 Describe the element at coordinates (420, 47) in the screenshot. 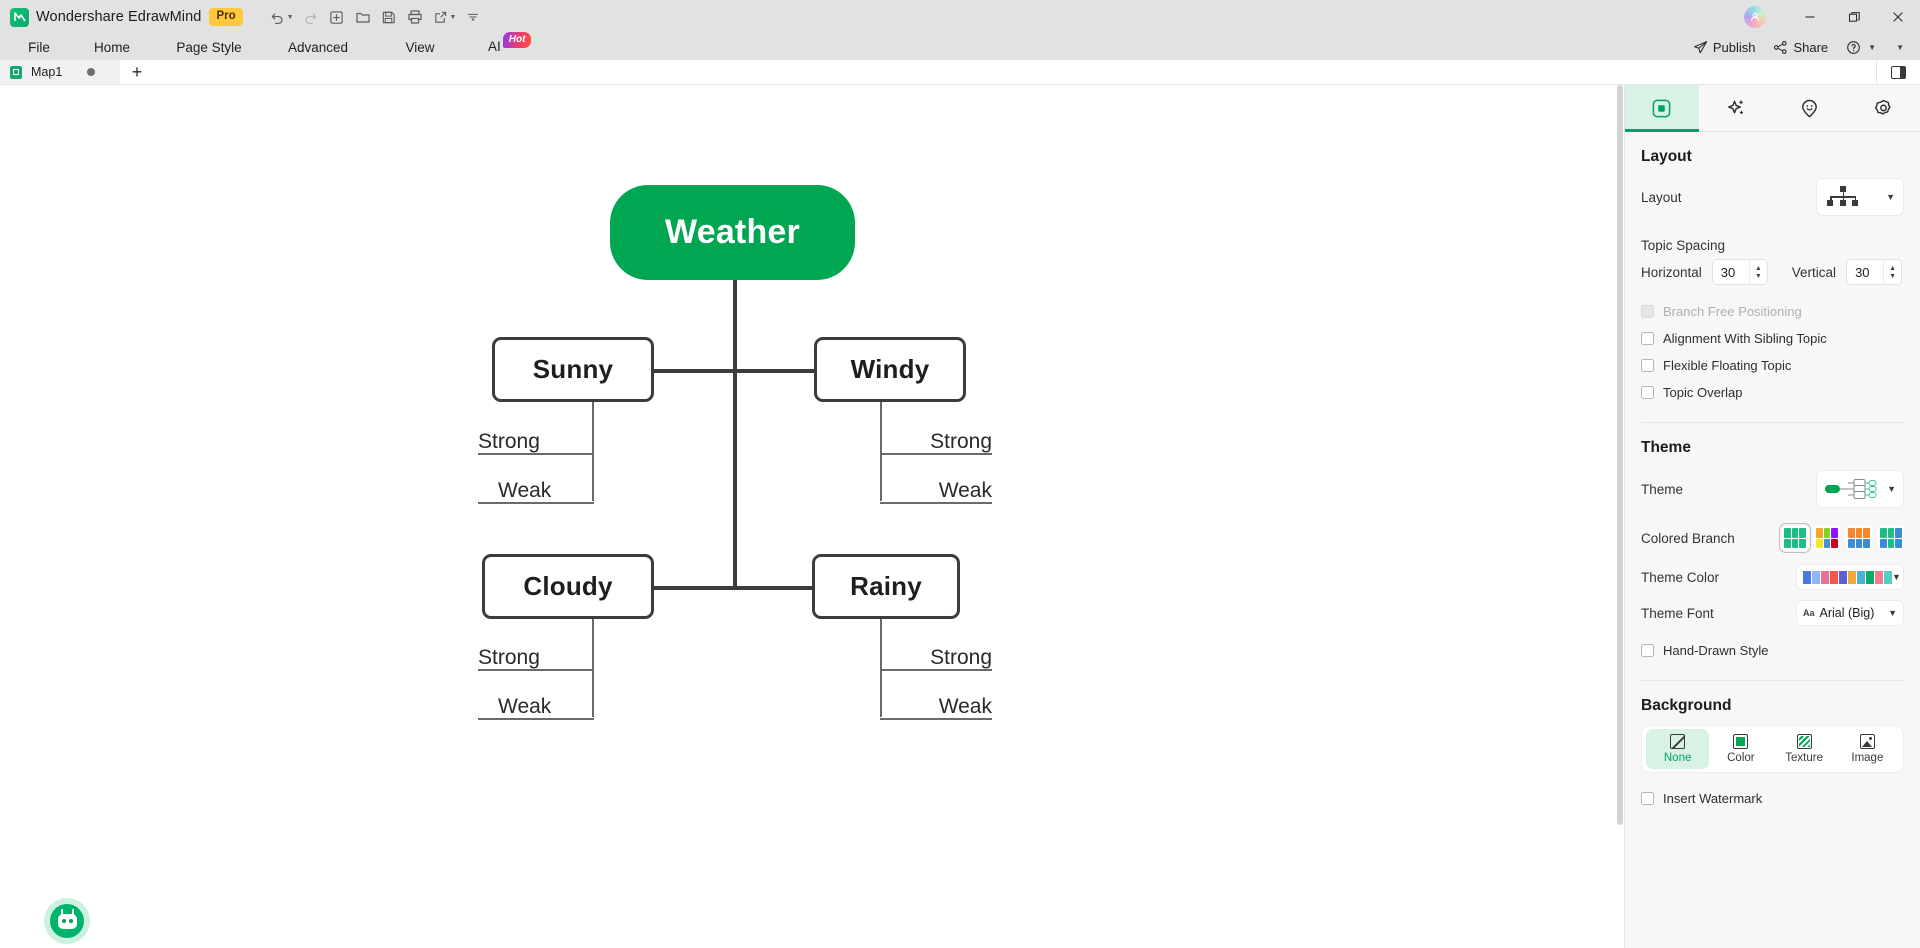

I see `menu-view: View` at that location.